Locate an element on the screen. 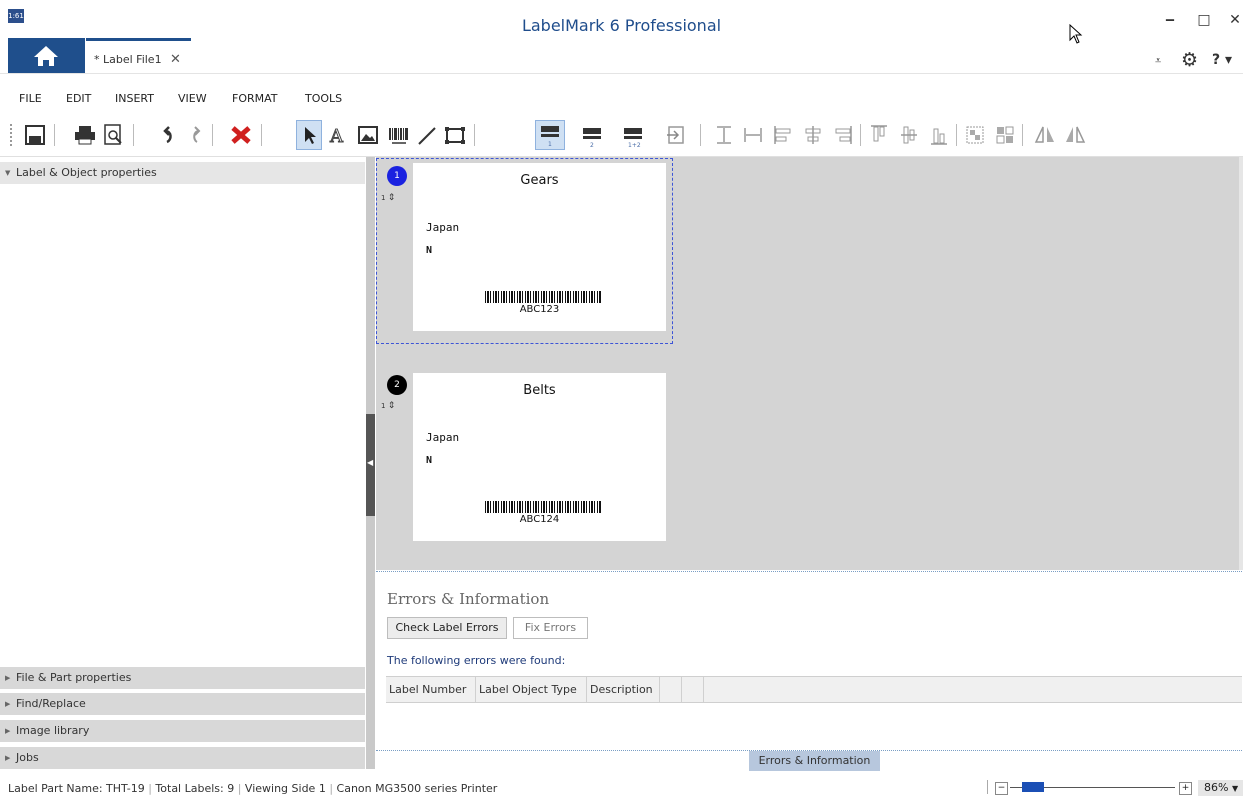 This screenshot has width=1243, height=799. save-icon is located at coordinates (35, 135).